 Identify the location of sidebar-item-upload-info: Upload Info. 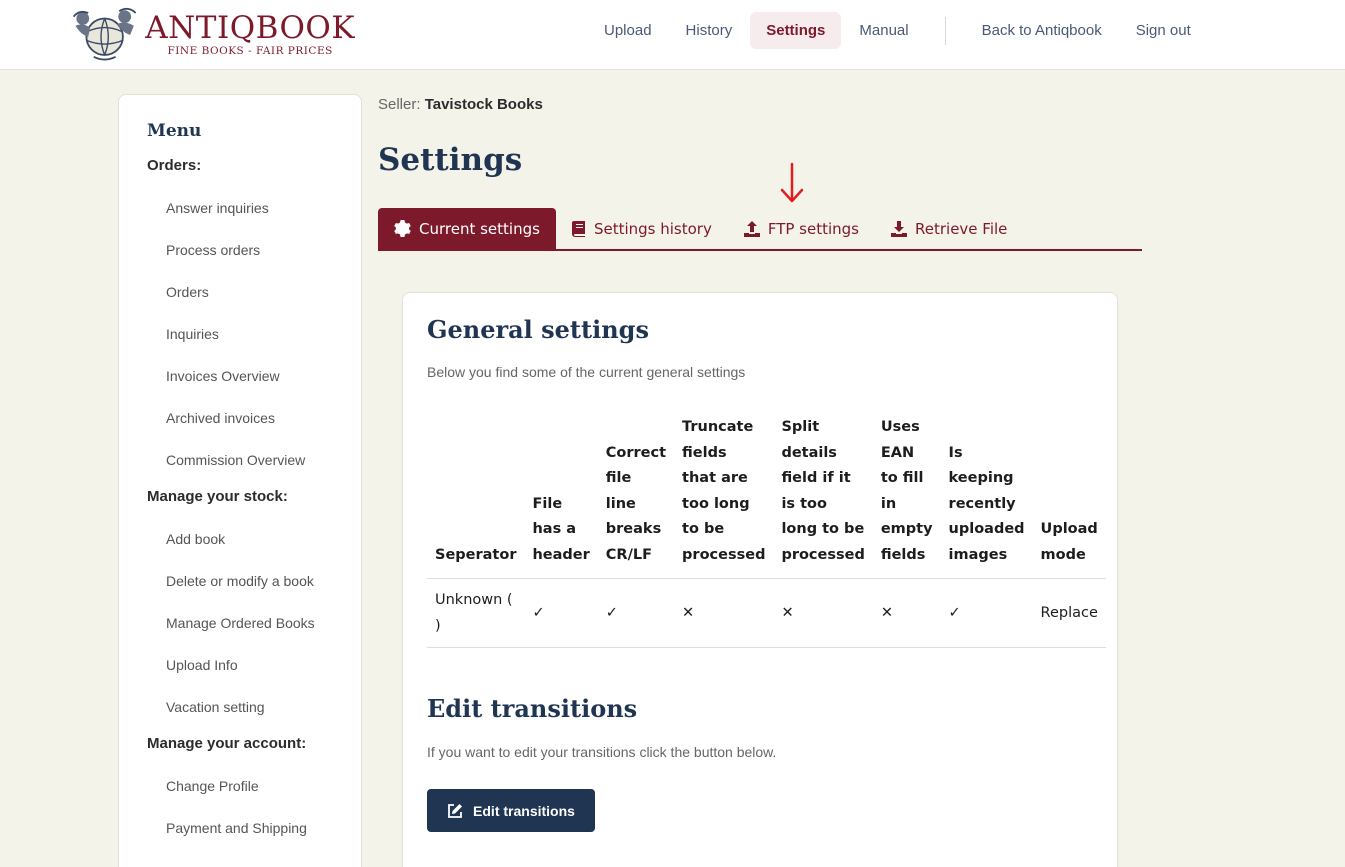
(254, 676).